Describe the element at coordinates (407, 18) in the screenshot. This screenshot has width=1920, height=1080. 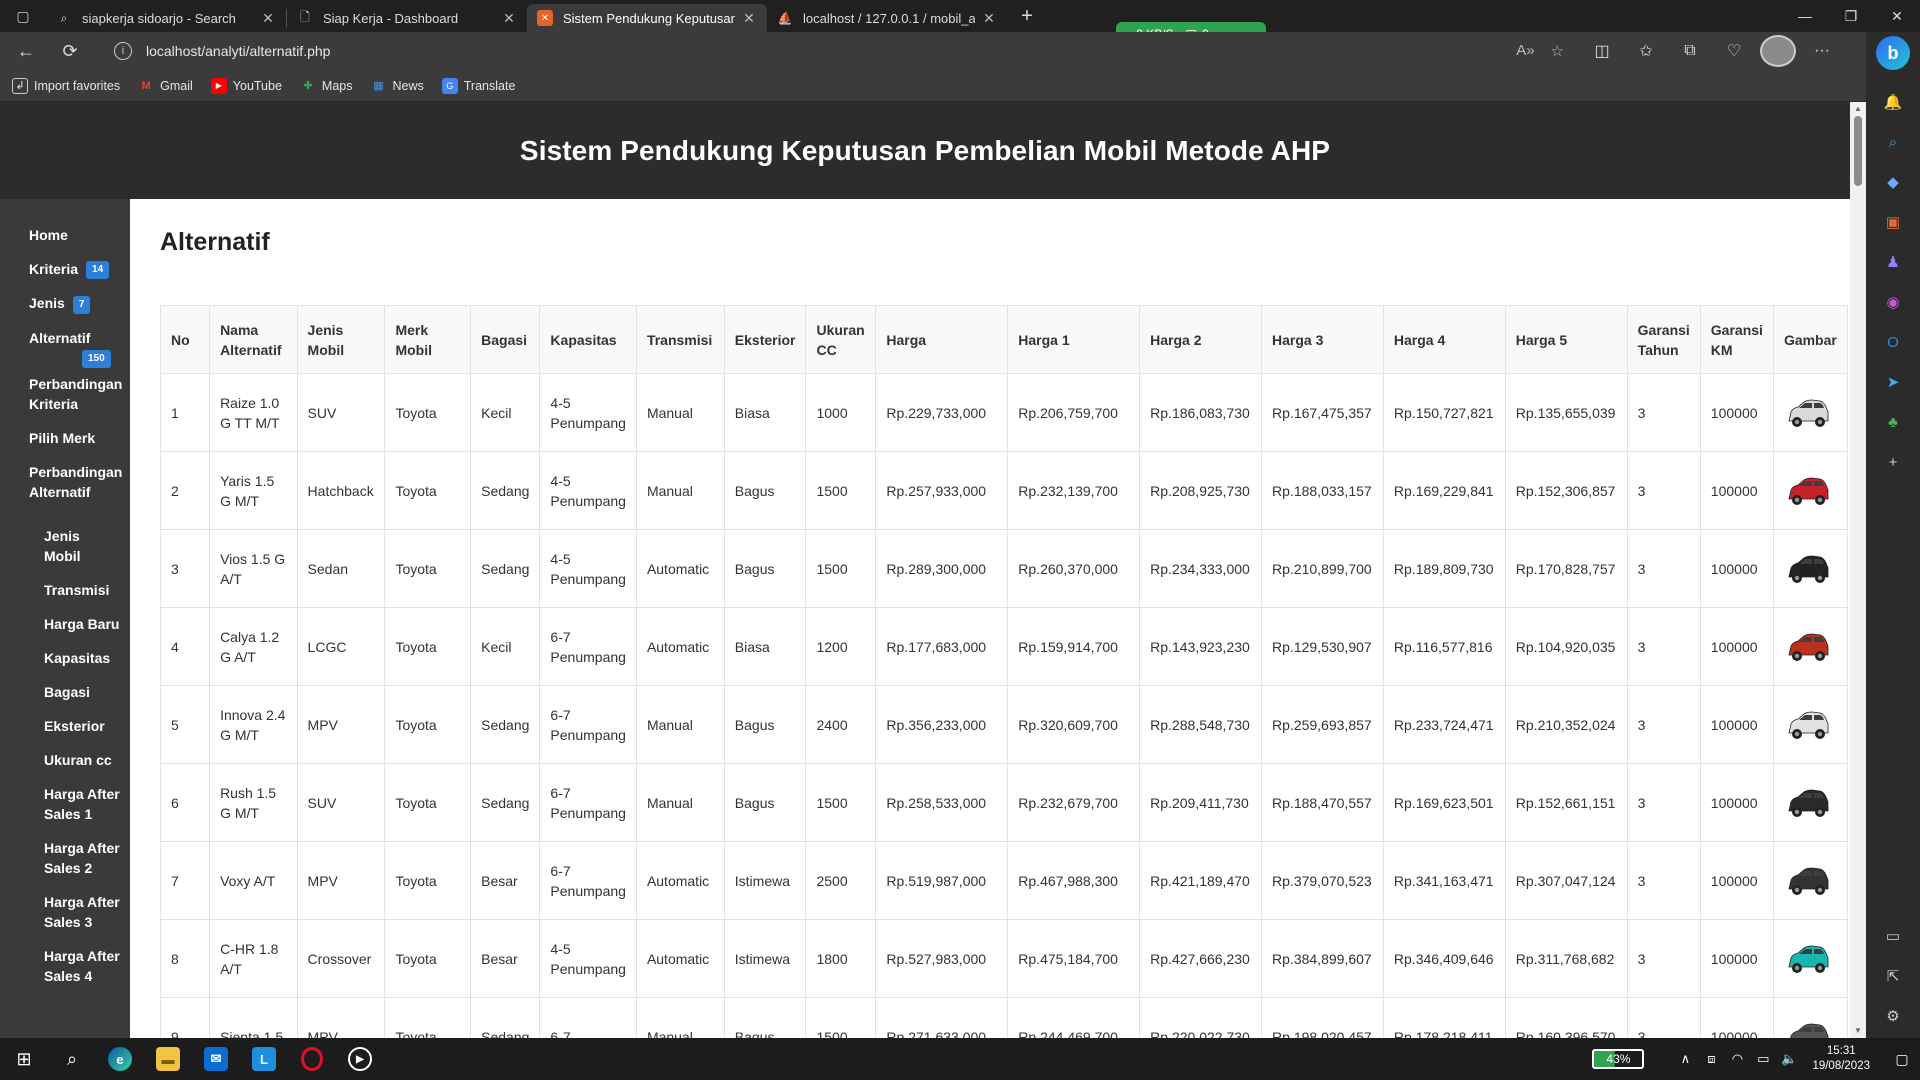
I see `tab-dashboard: 🗋 Siap Kerja - Dashboard ✕` at that location.